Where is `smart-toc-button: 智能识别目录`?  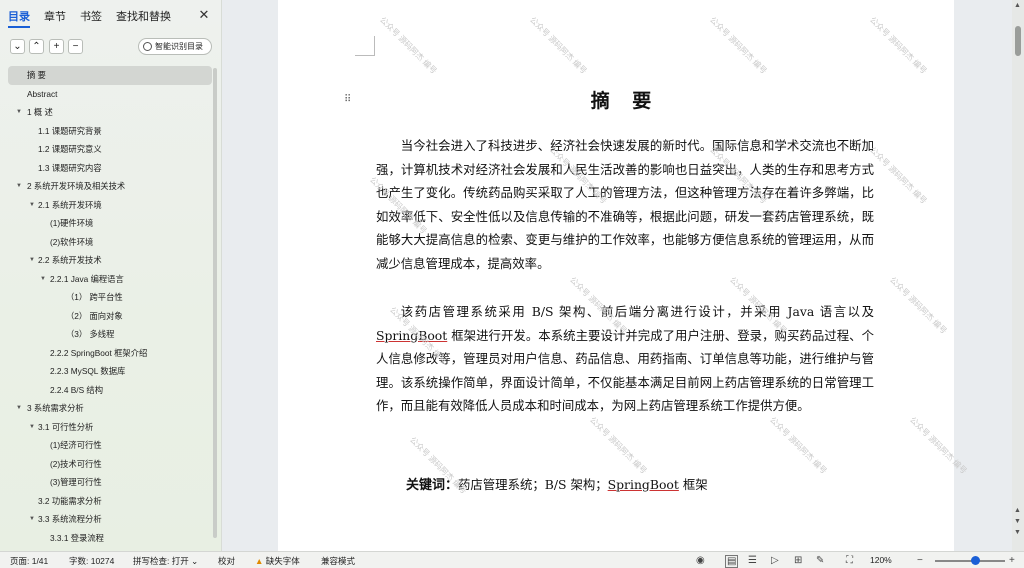 smart-toc-button: 智能识别目录 is located at coordinates (175, 46).